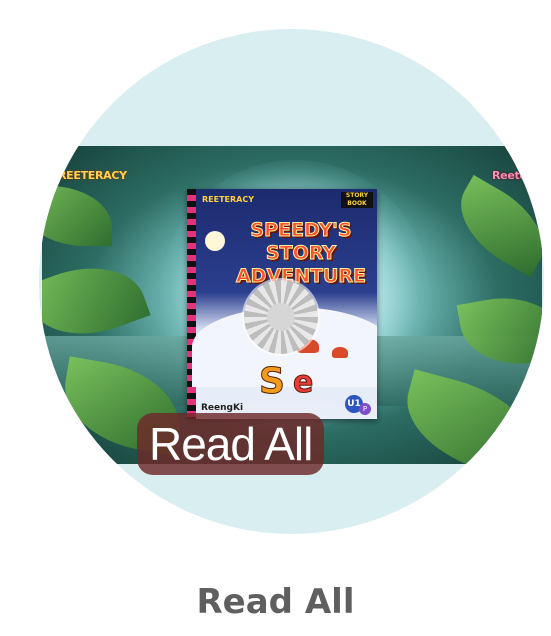 This screenshot has height=636, width=551. What do you see at coordinates (231, 444) in the screenshot?
I see `overlay-title-label: Read All` at bounding box center [231, 444].